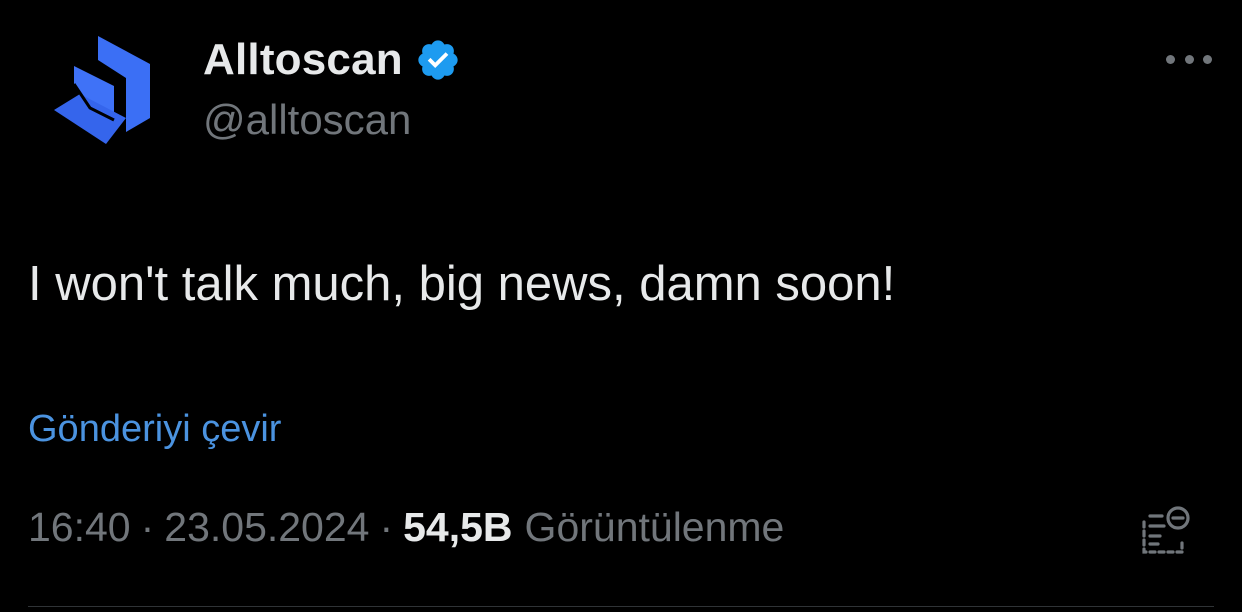 Image resolution: width=1242 pixels, height=612 pixels. What do you see at coordinates (621, 606) in the screenshot?
I see `divider` at bounding box center [621, 606].